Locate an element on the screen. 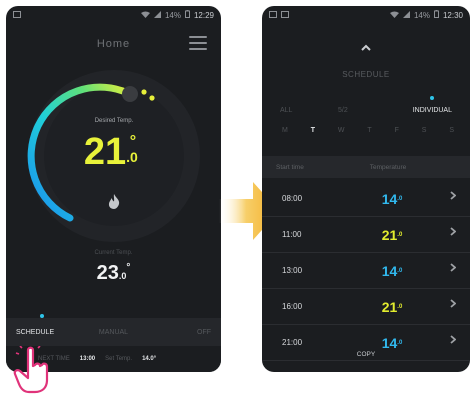  row-time: 08:00 is located at coordinates (292, 198).